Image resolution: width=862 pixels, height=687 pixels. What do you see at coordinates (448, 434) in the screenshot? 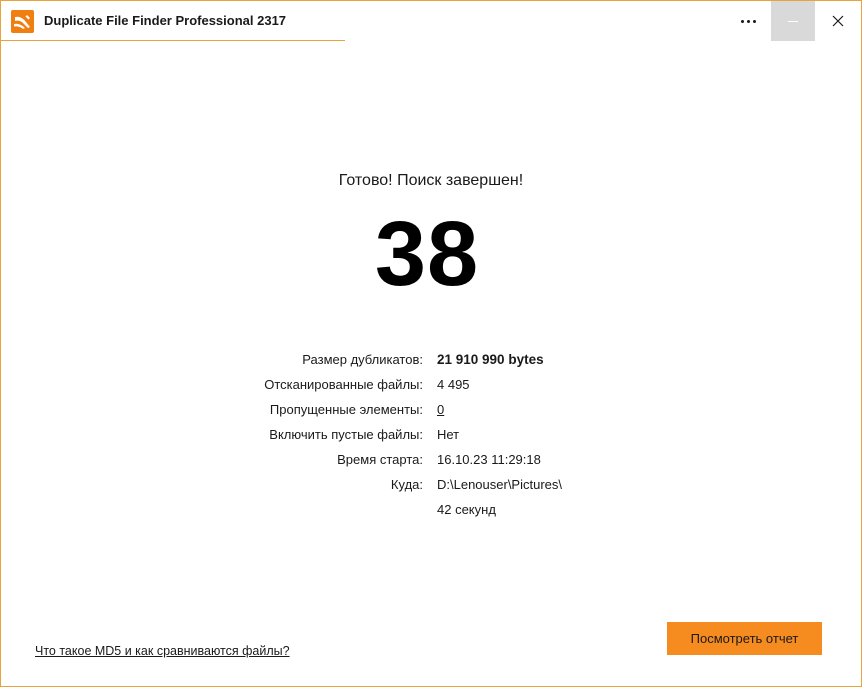
I see `stat-value: Нет` at bounding box center [448, 434].